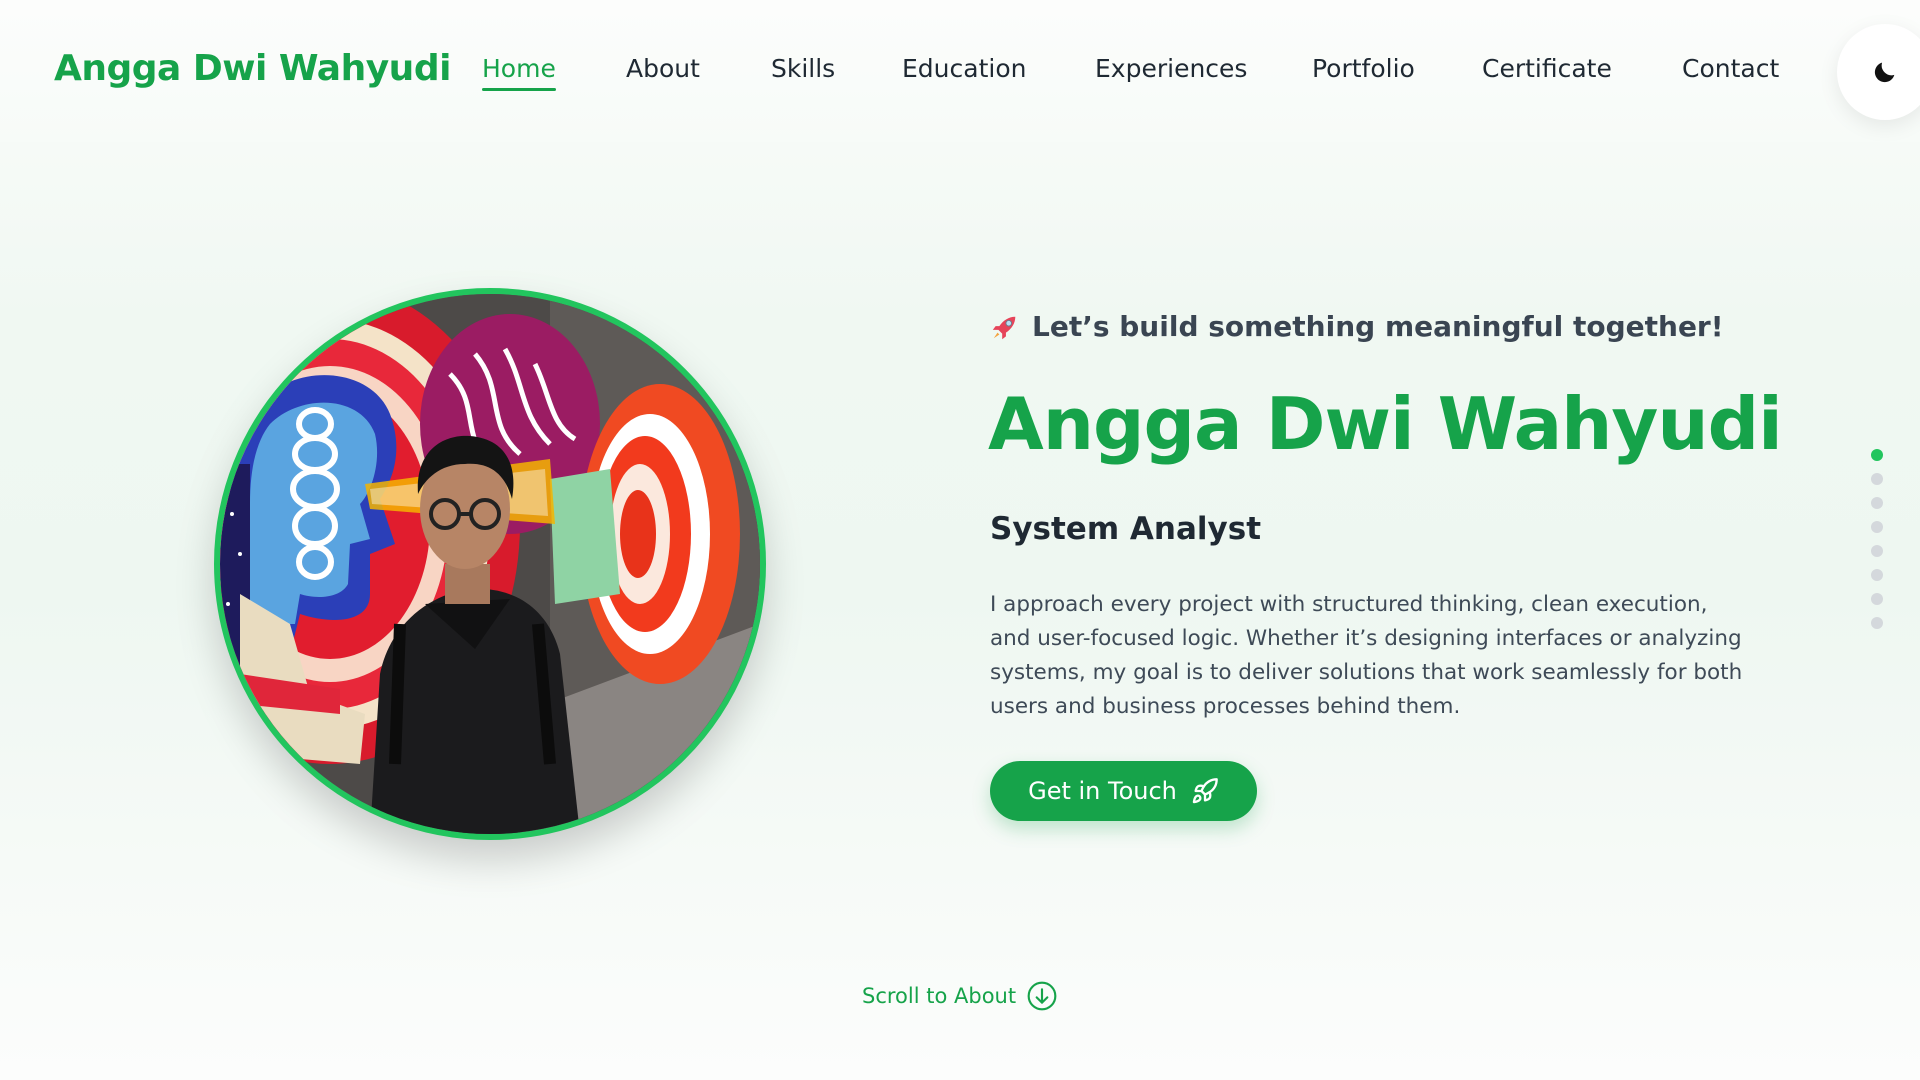 Image resolution: width=1920 pixels, height=1080 pixels. Describe the element at coordinates (1730, 72) in the screenshot. I see `nav-contact: Contact` at that location.